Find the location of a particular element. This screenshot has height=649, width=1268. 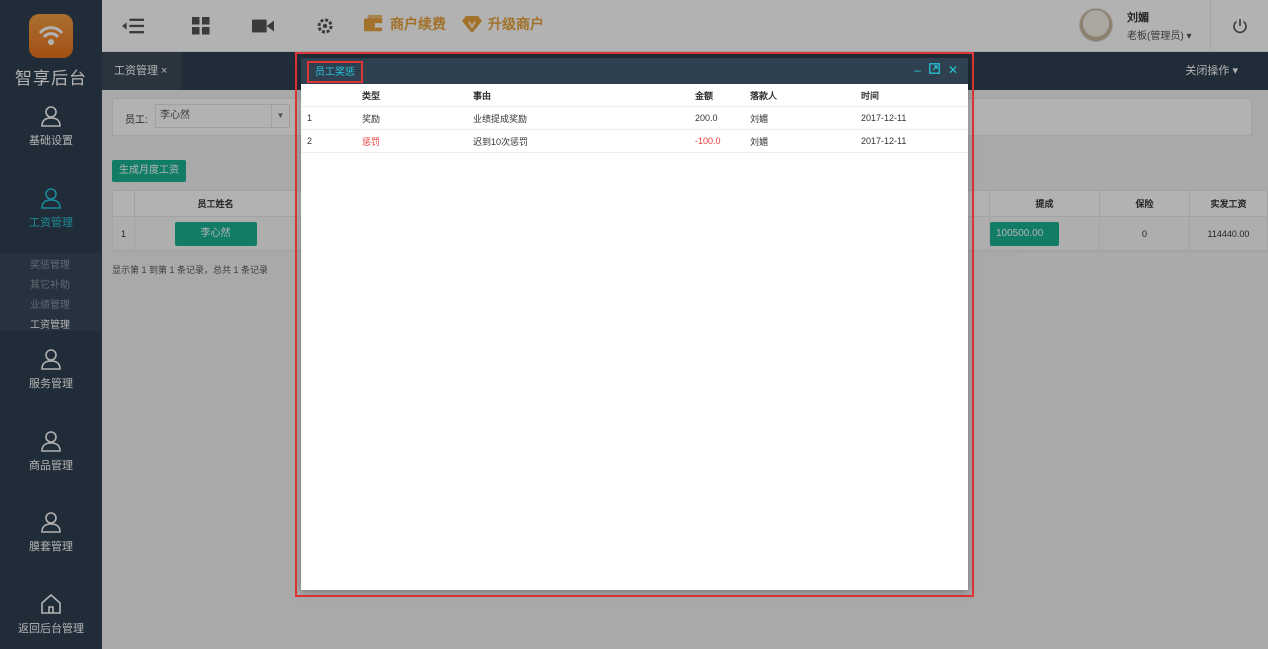

col-signer: 落款人 is located at coordinates (764, 95).